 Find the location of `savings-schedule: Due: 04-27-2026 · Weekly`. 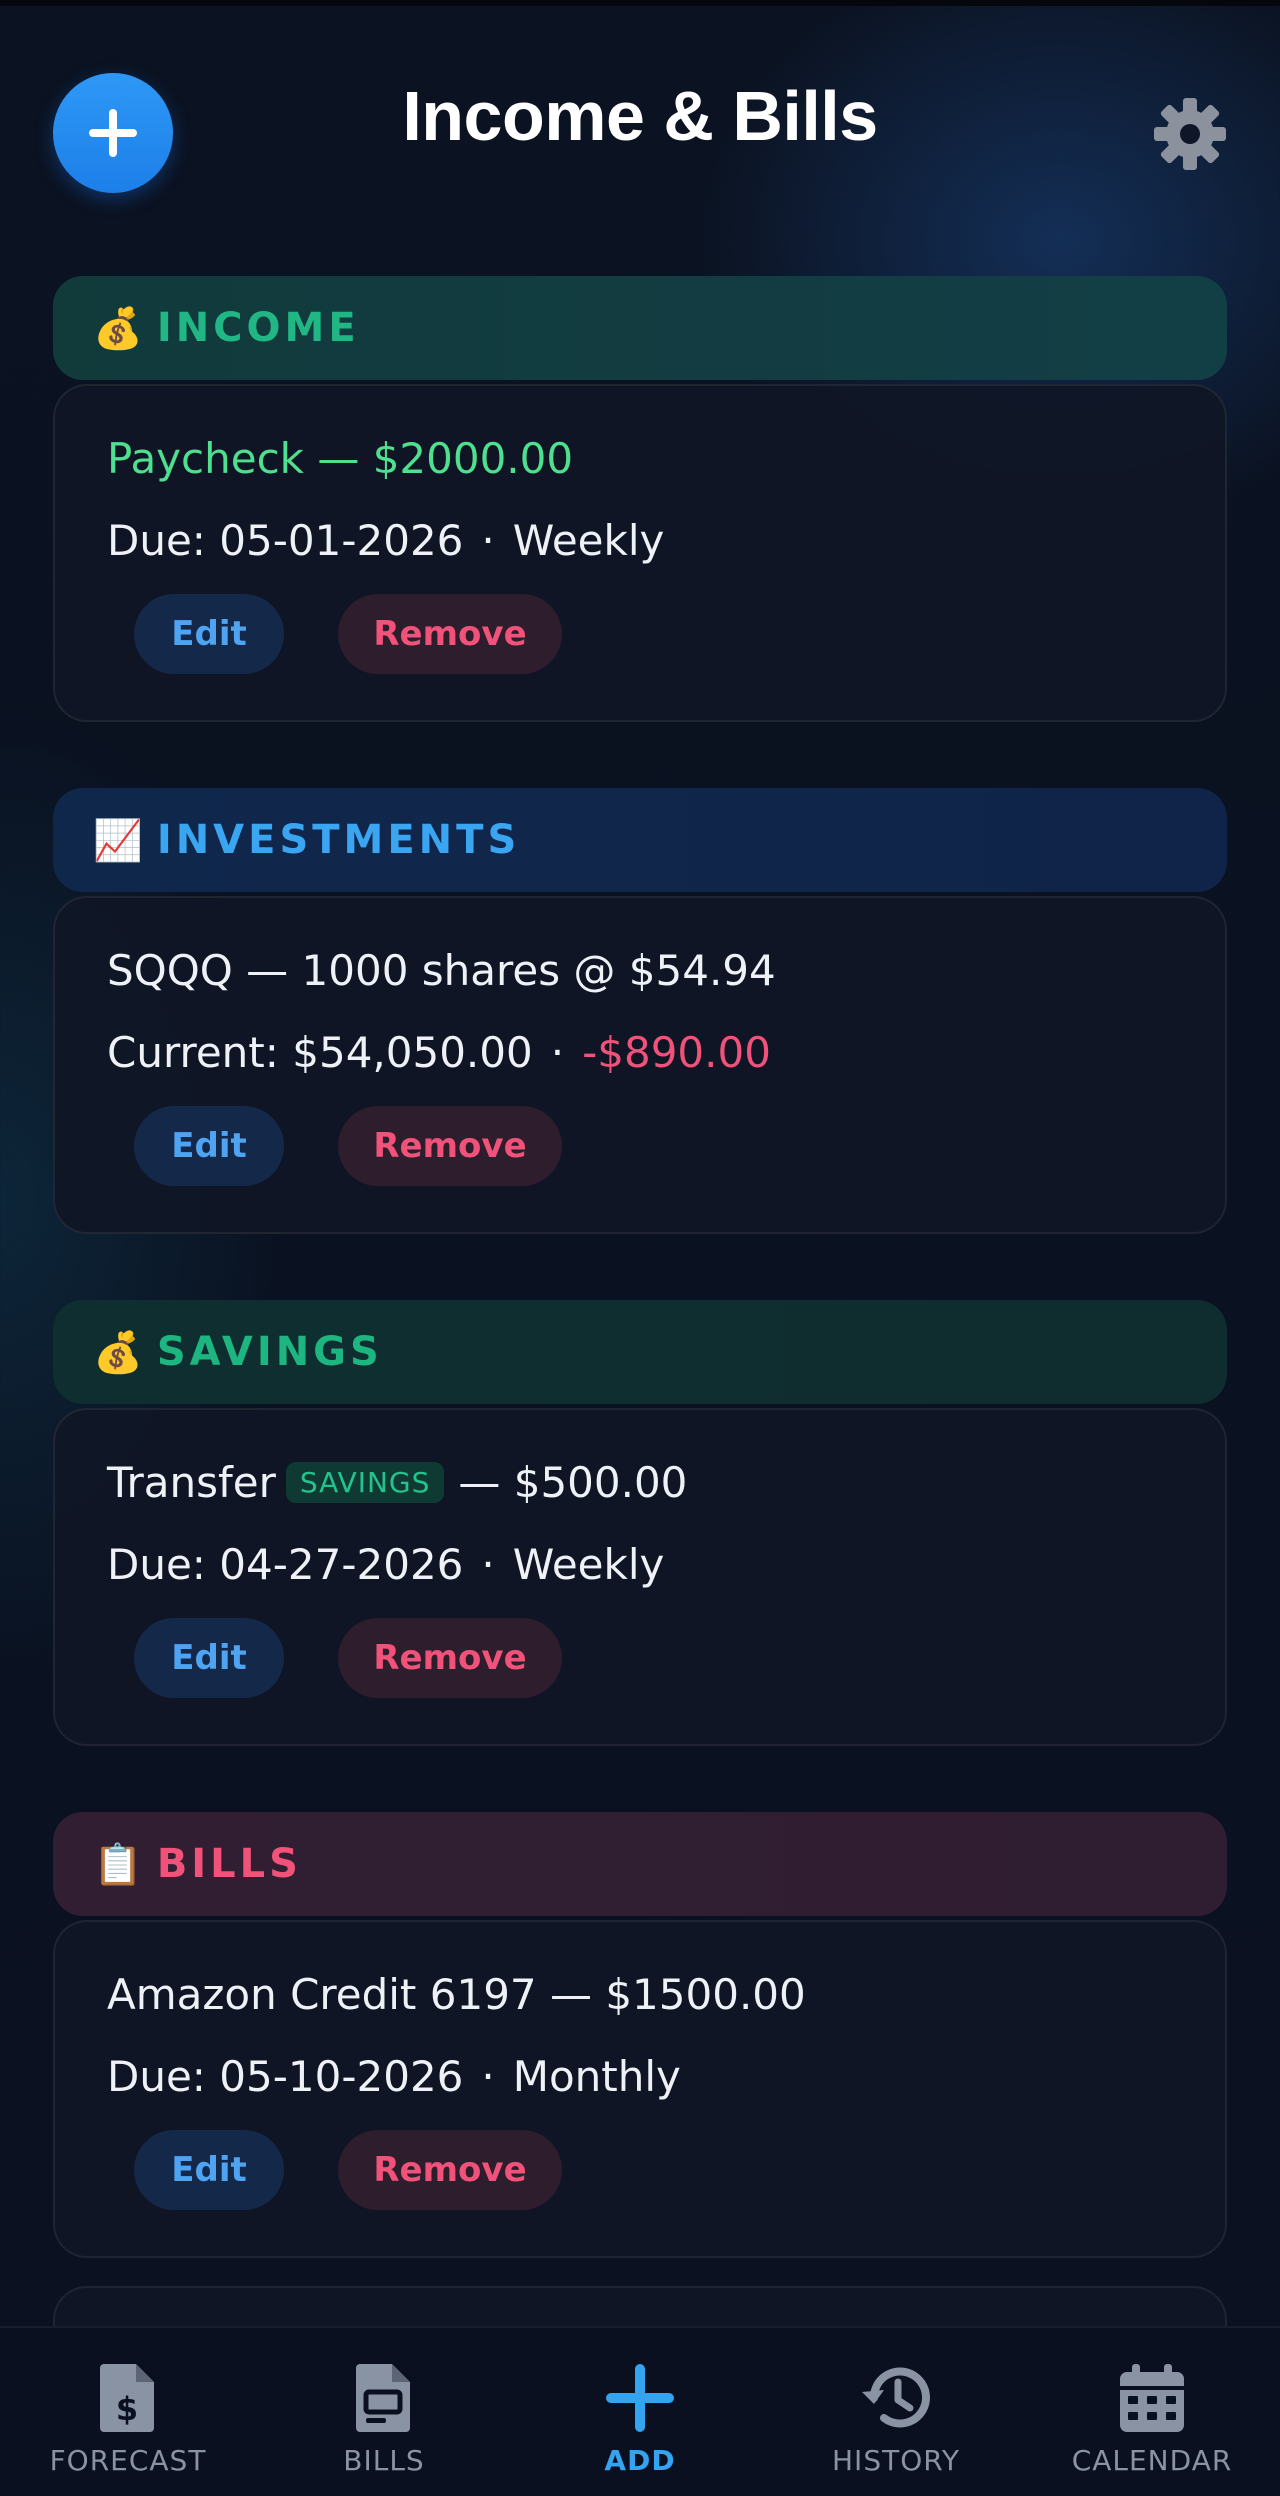

savings-schedule: Due: 04-27-2026 · Weekly is located at coordinates (385, 1564).